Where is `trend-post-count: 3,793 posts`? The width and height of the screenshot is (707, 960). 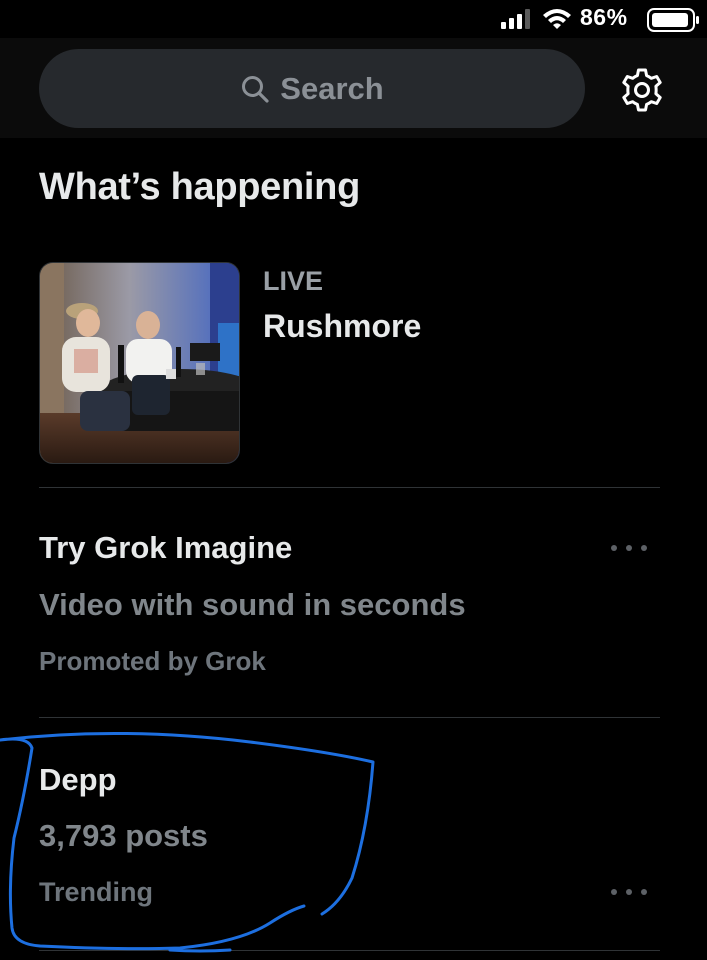 trend-post-count: 3,793 posts is located at coordinates (123, 835).